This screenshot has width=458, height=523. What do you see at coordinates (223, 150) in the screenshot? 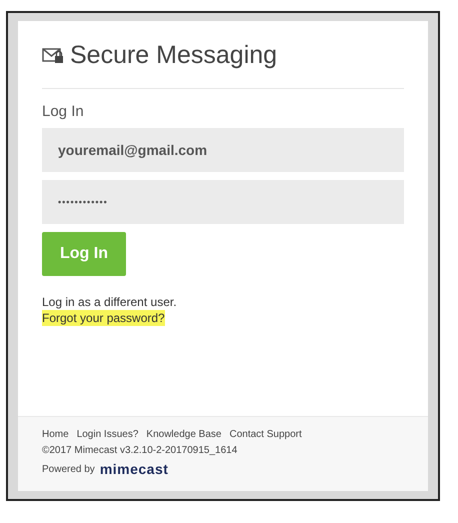
I see `email-field: youremail@gmail.com` at bounding box center [223, 150].